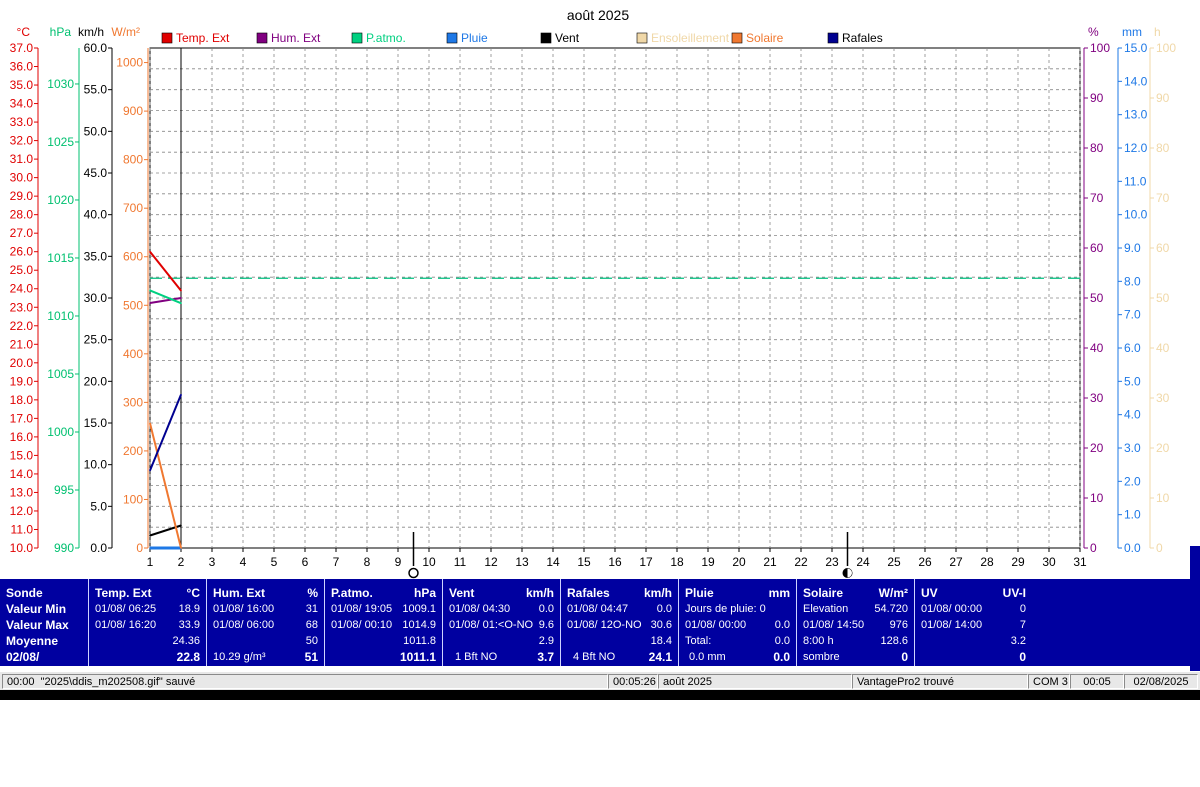  What do you see at coordinates (98, 548) in the screenshot?
I see `axis-tick-label: 0.0` at bounding box center [98, 548].